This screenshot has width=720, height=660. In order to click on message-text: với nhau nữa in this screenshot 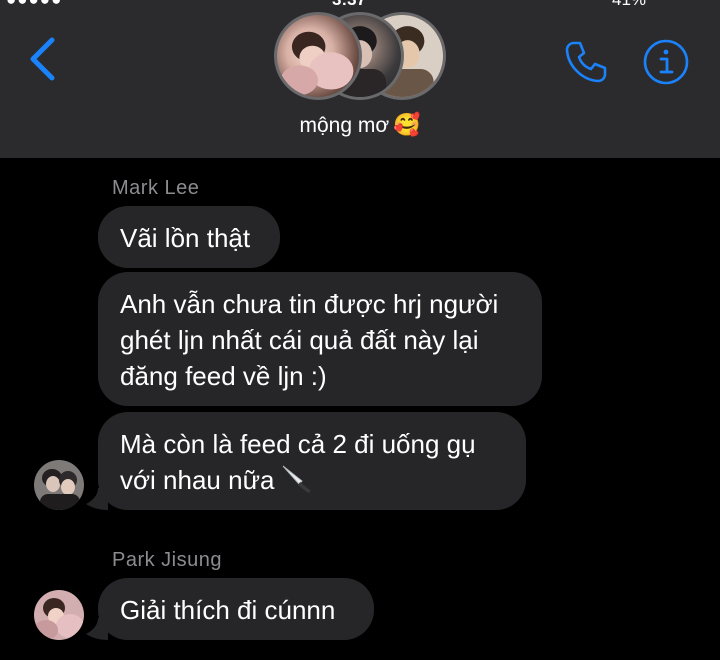, I will do `click(197, 480)`.